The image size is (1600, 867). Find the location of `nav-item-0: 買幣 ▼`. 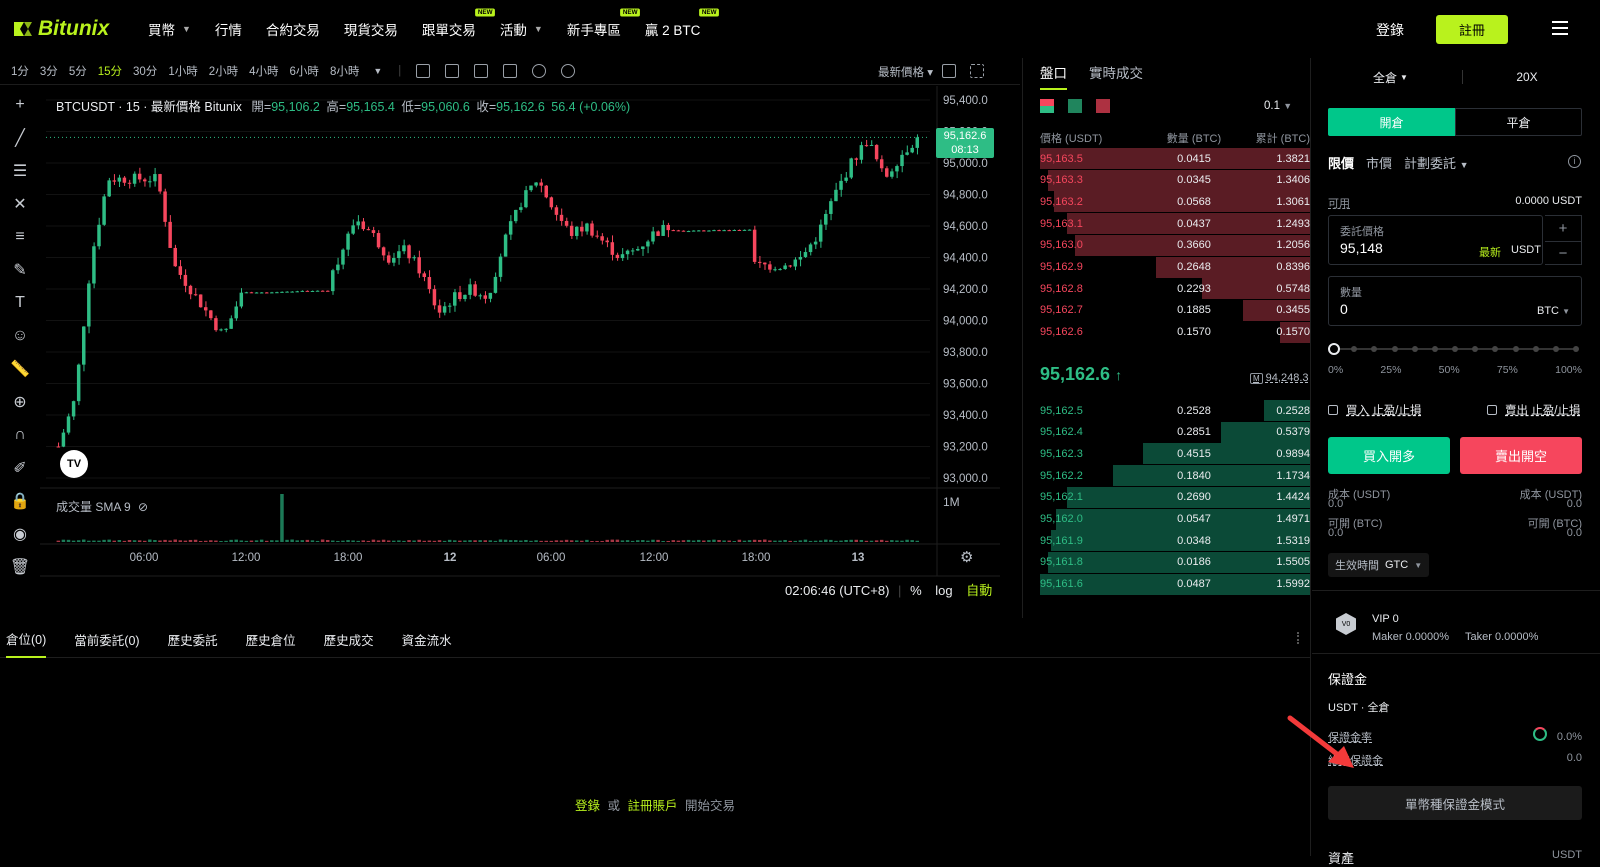

nav-item-0: 買幣 ▼ is located at coordinates (169, 29).